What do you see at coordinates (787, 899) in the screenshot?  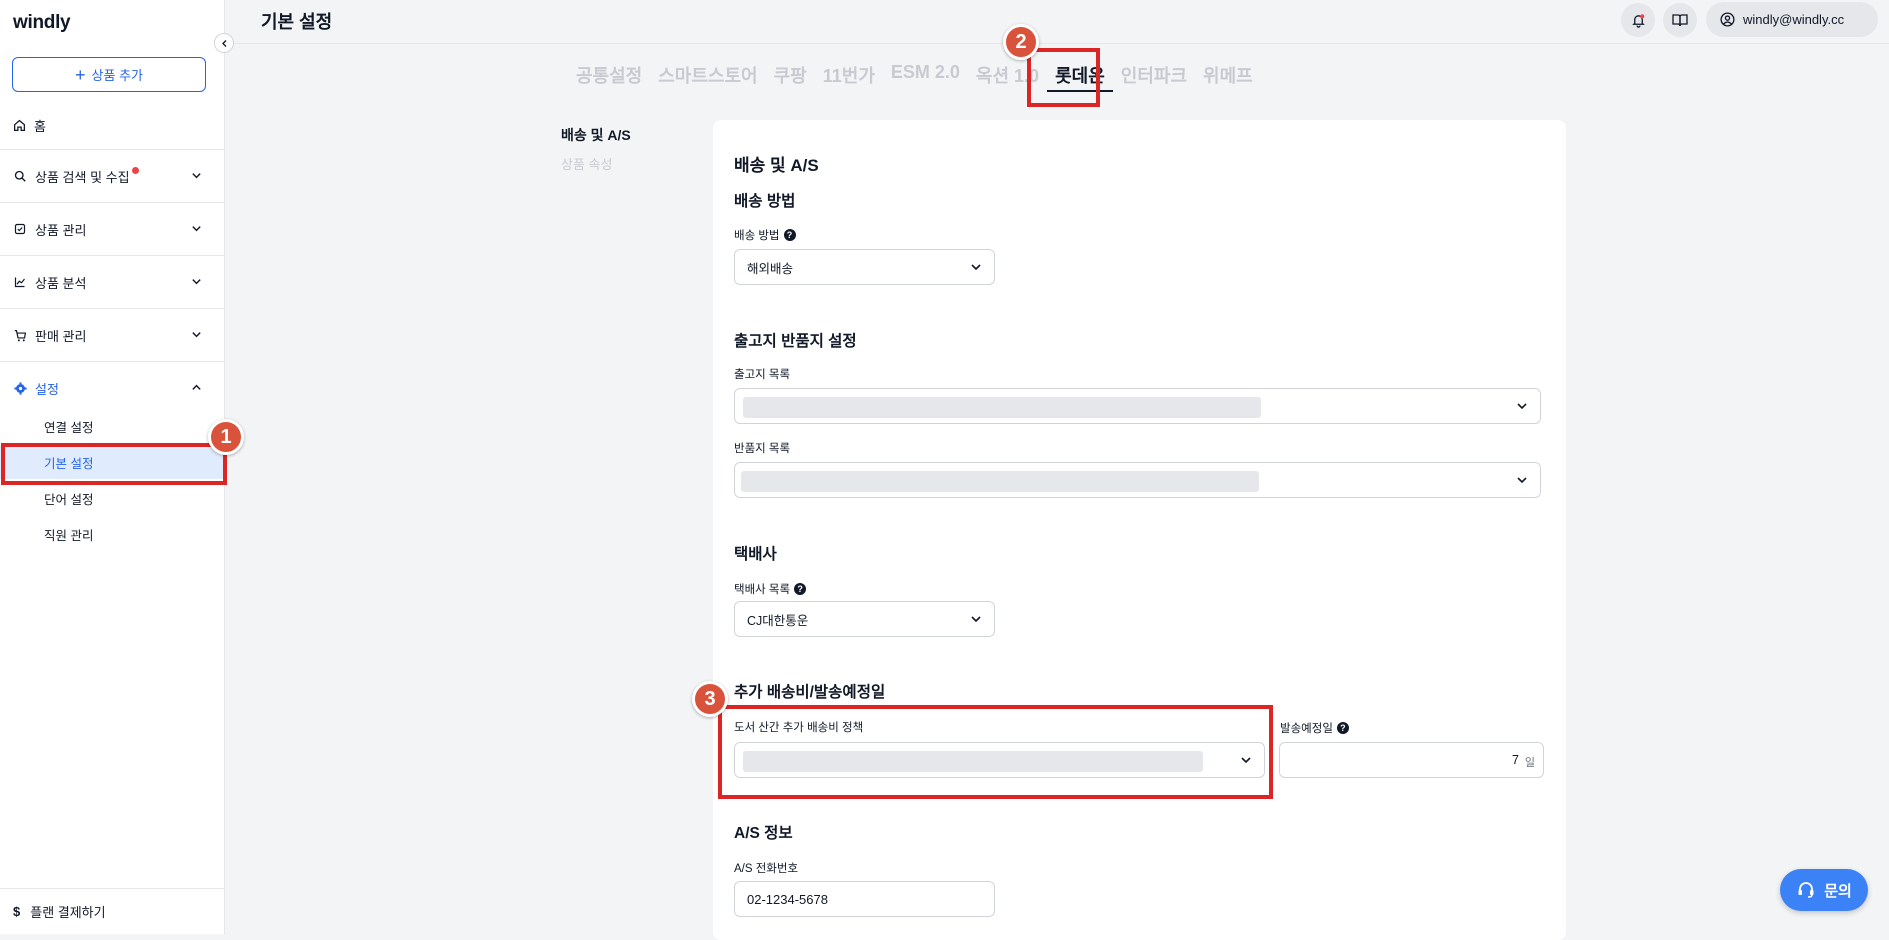 I see `input-value: 02-1234-5678` at bounding box center [787, 899].